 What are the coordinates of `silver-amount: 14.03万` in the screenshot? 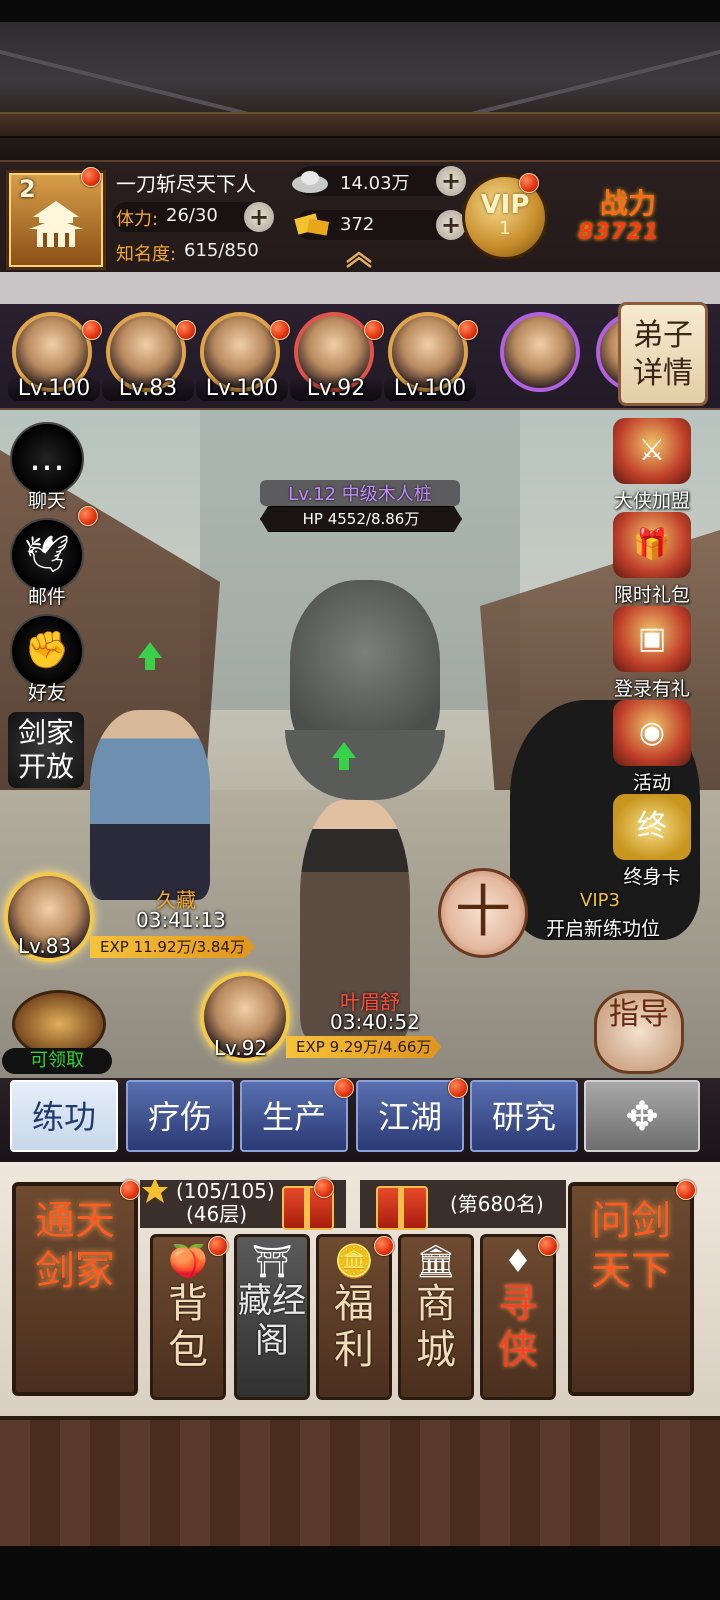 It's located at (375, 183).